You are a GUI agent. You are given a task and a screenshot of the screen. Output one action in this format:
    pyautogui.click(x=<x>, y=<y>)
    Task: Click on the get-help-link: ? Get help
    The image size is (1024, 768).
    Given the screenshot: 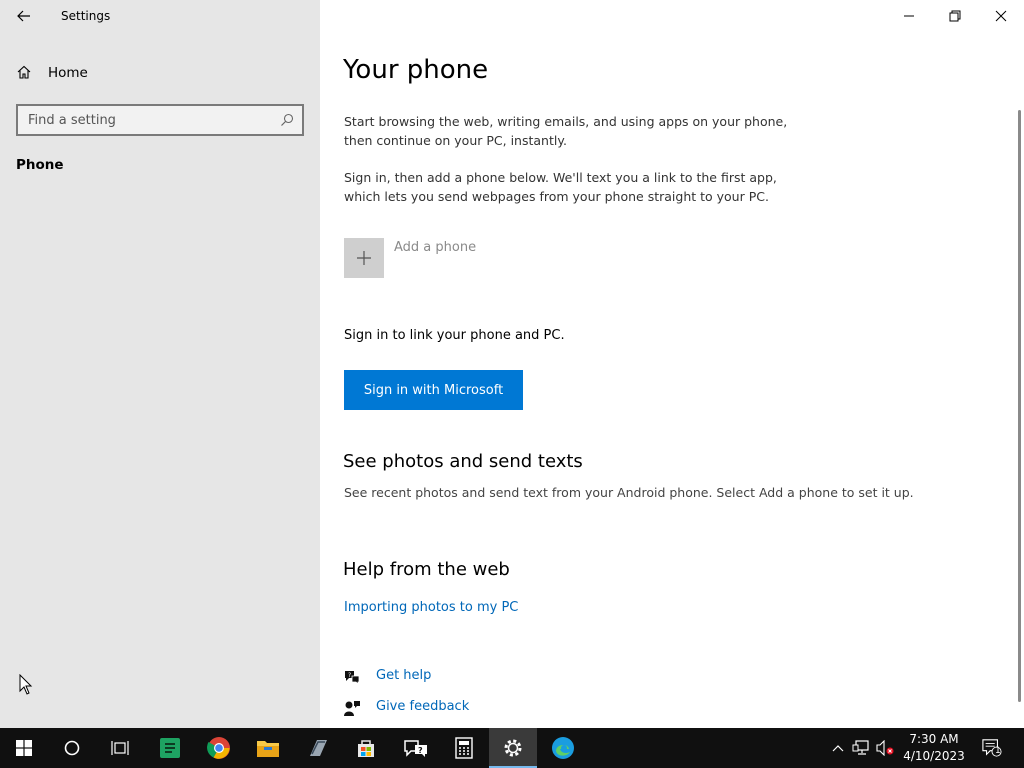 What is the action you would take?
    pyautogui.click(x=387, y=677)
    